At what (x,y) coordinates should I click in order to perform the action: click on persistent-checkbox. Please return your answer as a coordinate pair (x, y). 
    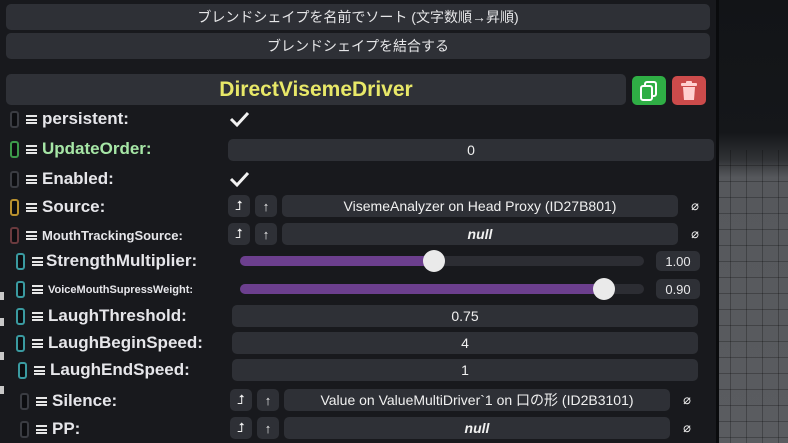
    Looking at the image, I should click on (239, 119).